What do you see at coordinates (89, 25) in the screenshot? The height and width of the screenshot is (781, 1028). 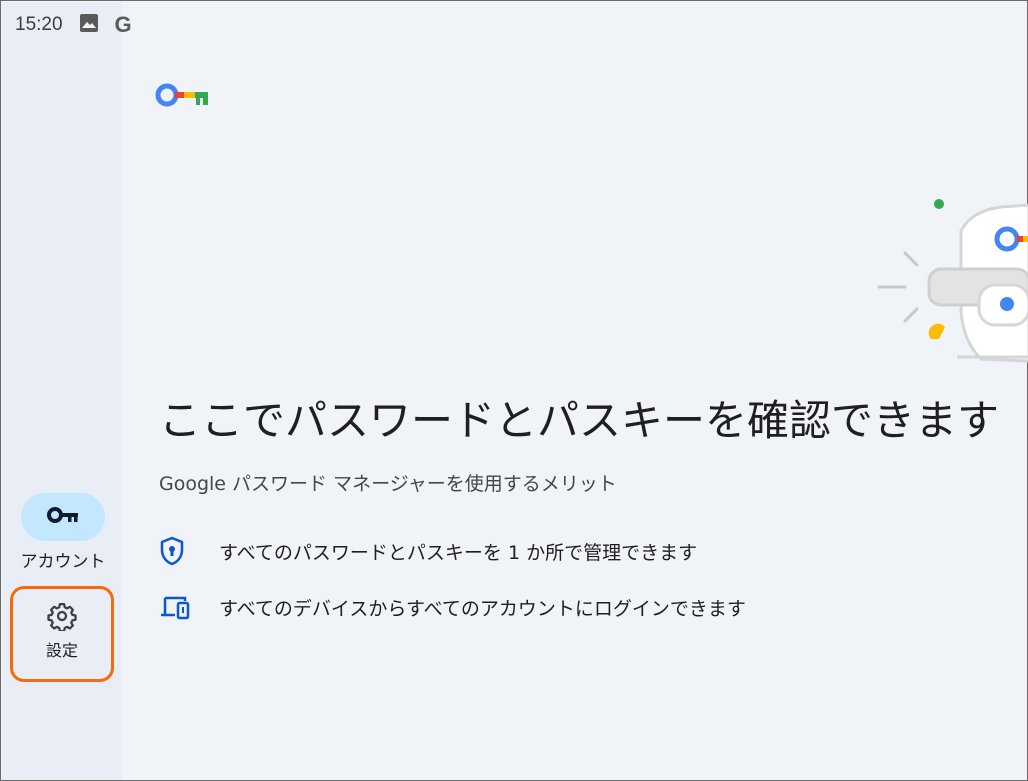 I see `image-icon` at bounding box center [89, 25].